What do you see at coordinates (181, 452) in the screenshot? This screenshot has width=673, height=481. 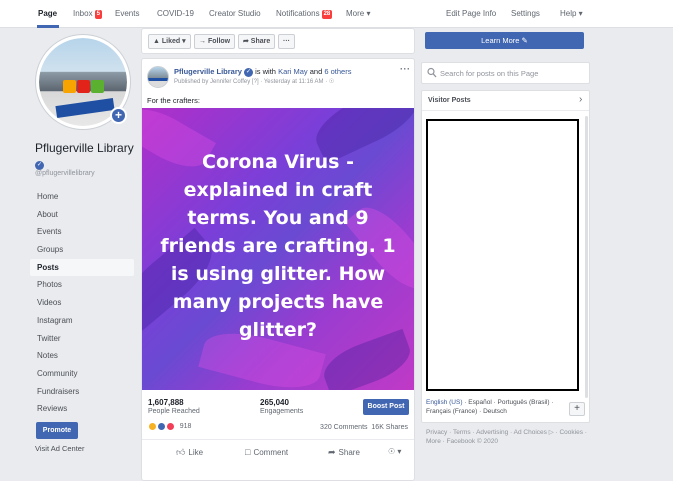 I see `thumbs-up-icon: 👍︎` at bounding box center [181, 452].